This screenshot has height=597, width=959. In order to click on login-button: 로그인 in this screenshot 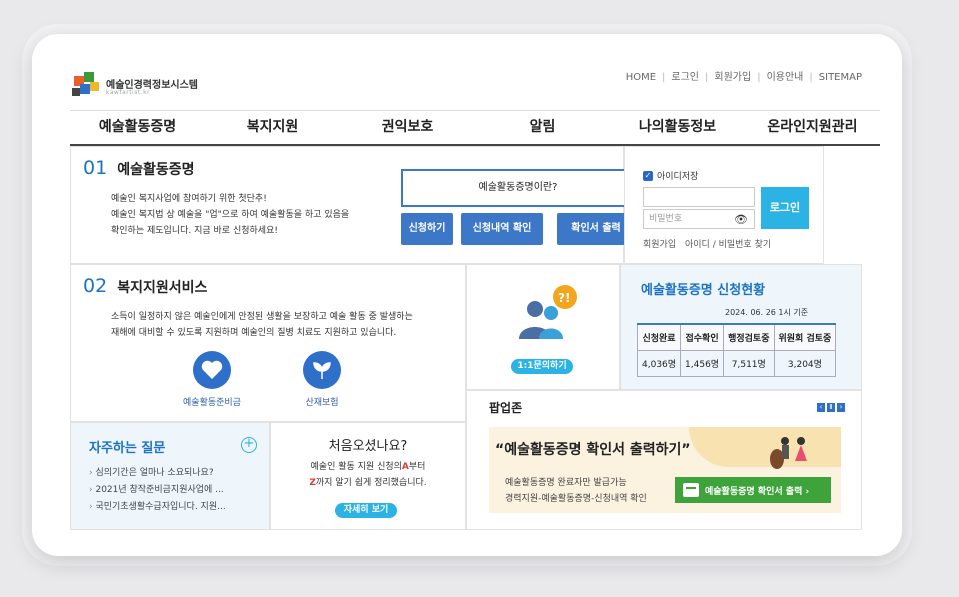, I will do `click(785, 208)`.